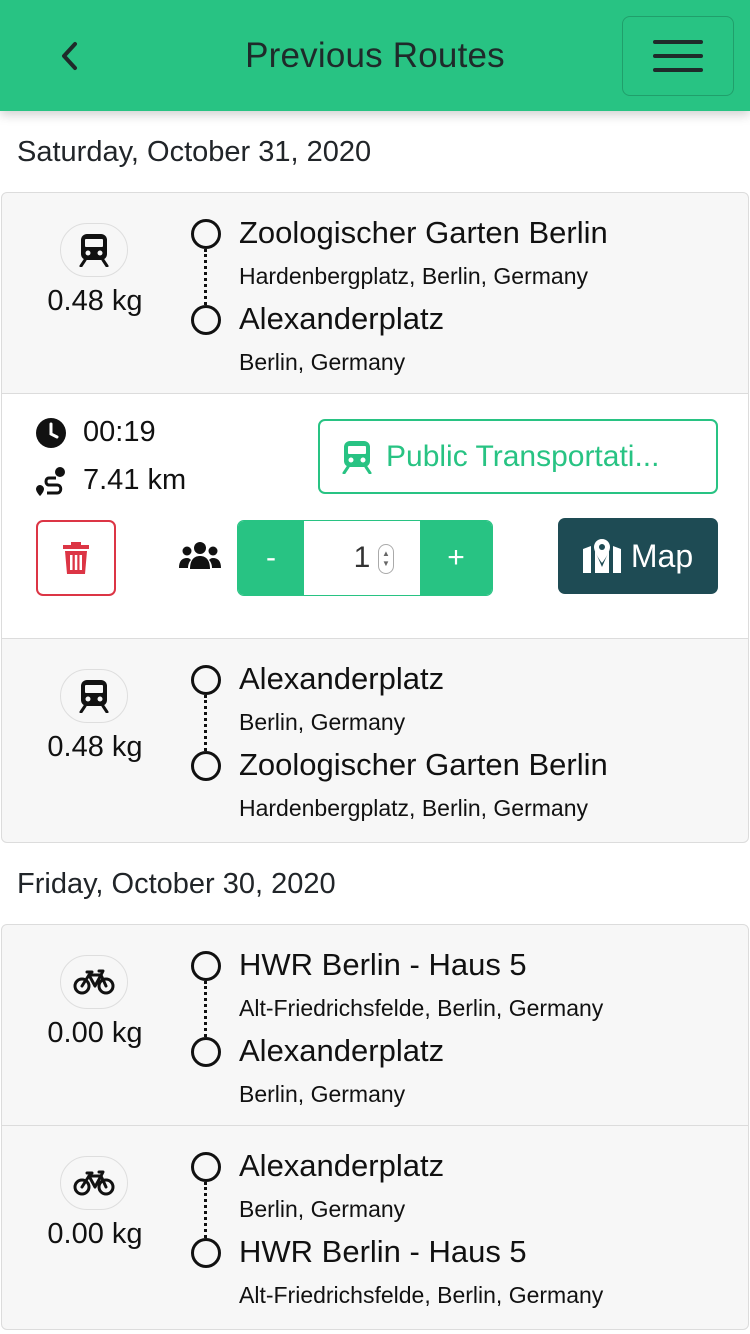  Describe the element at coordinates (601, 556) in the screenshot. I see `map-marker-icon` at that location.